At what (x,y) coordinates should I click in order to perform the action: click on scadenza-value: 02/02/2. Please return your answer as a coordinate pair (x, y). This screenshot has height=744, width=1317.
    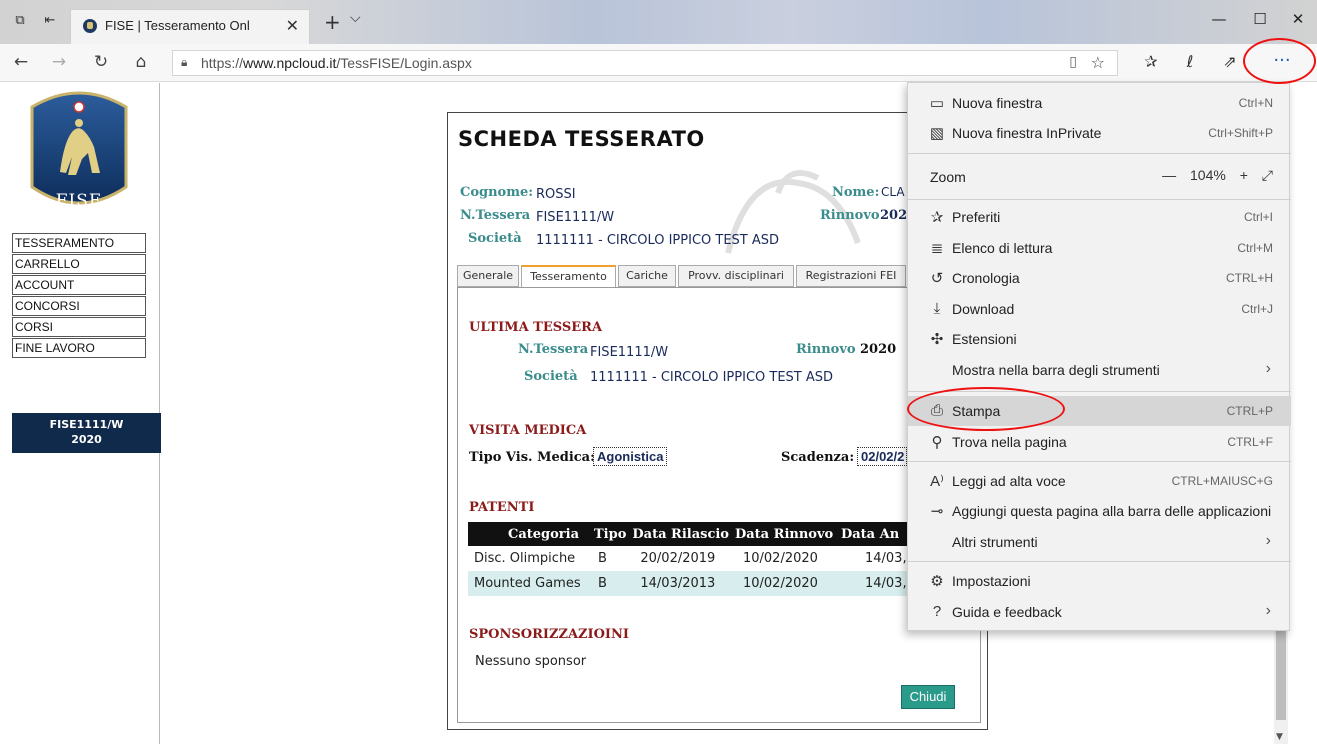
    Looking at the image, I should click on (882, 456).